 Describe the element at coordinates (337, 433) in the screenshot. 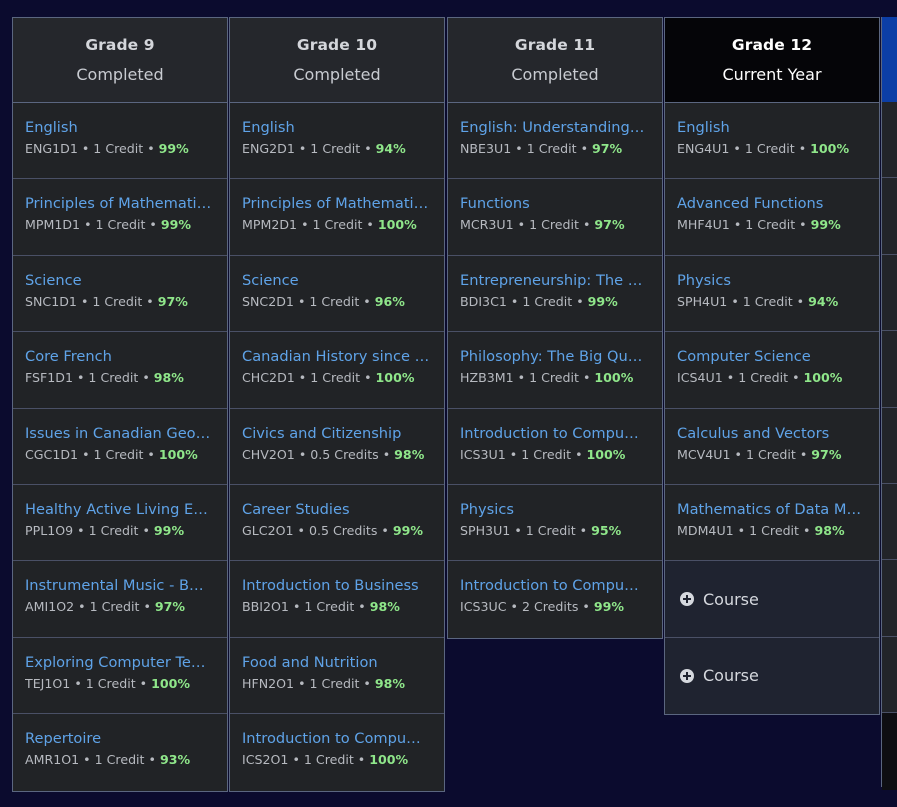

I see `course-name-link: Civics and Citizenship` at that location.